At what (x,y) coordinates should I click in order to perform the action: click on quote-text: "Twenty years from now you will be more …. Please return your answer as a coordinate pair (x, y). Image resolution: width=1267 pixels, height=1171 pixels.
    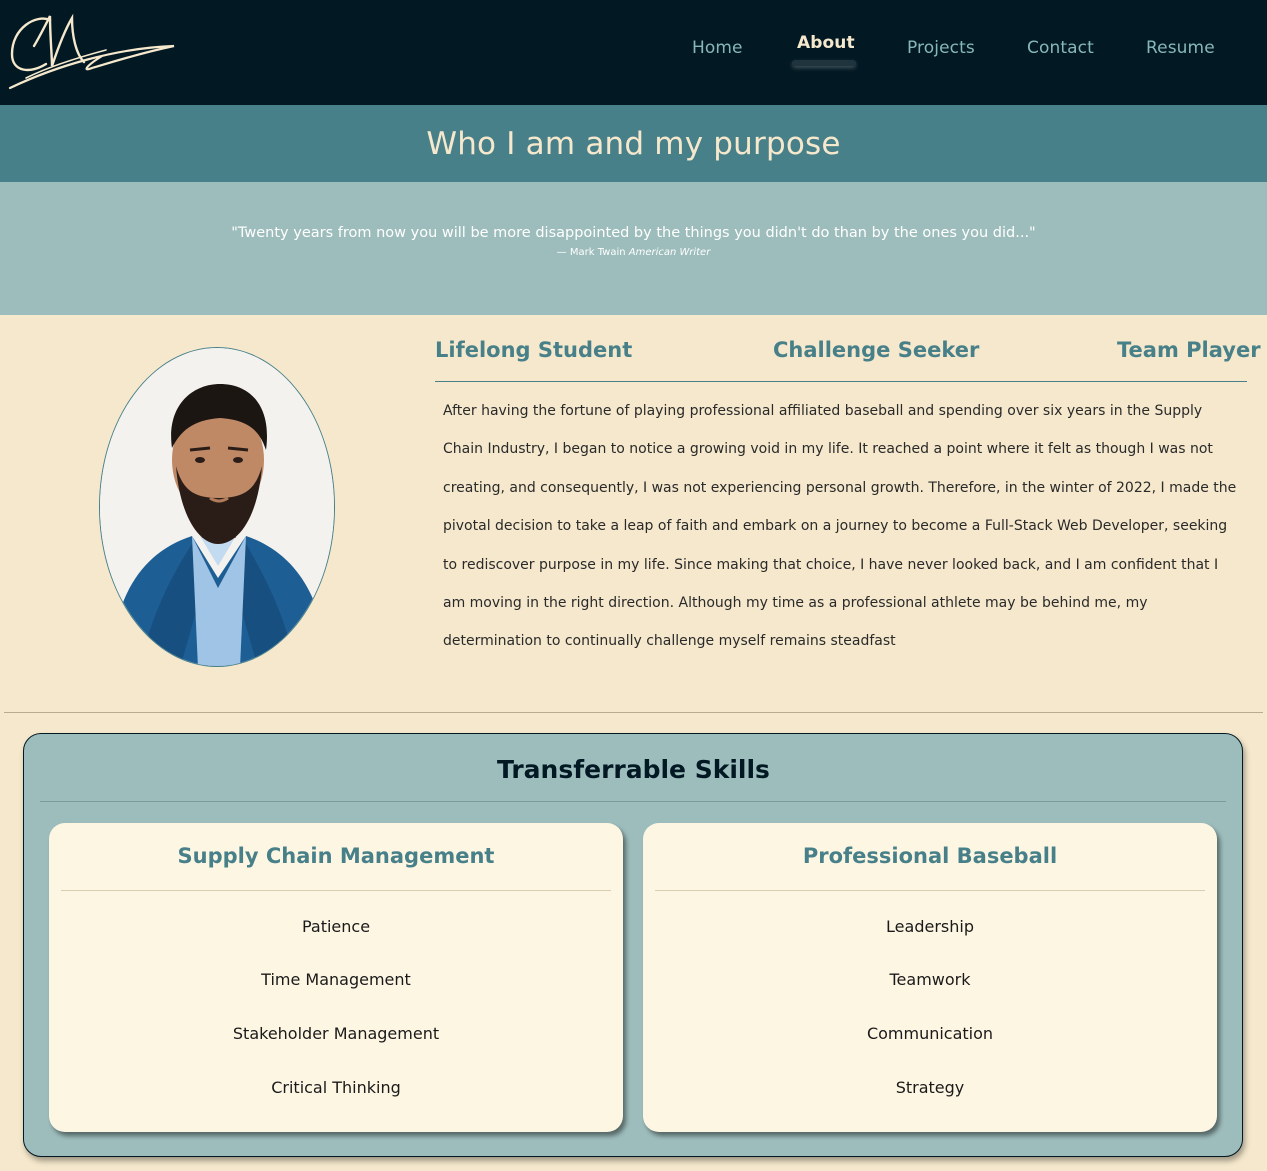
    Looking at the image, I should click on (633, 233).